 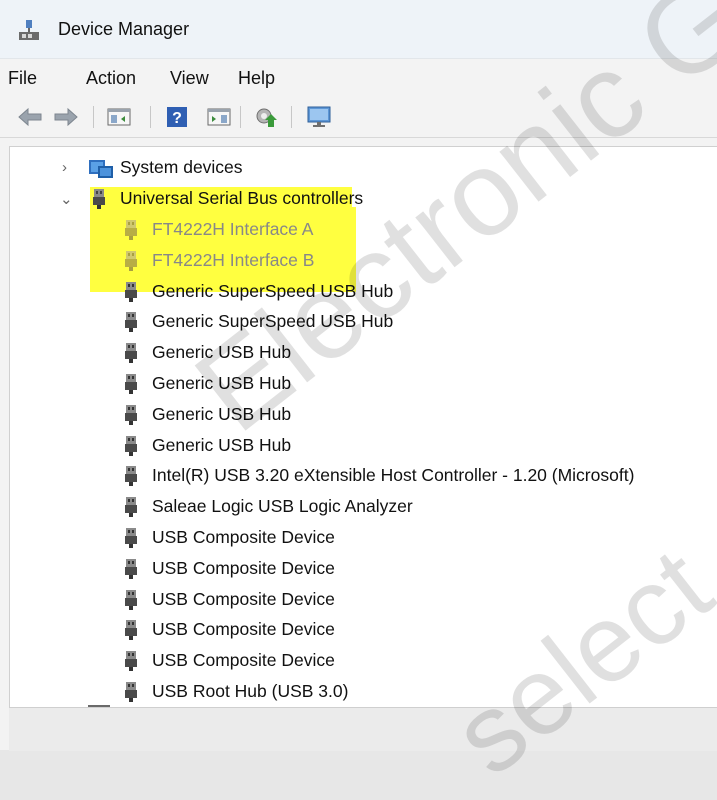 I want to click on usb-device-label: FT4222H Interface A, so click(x=233, y=229).